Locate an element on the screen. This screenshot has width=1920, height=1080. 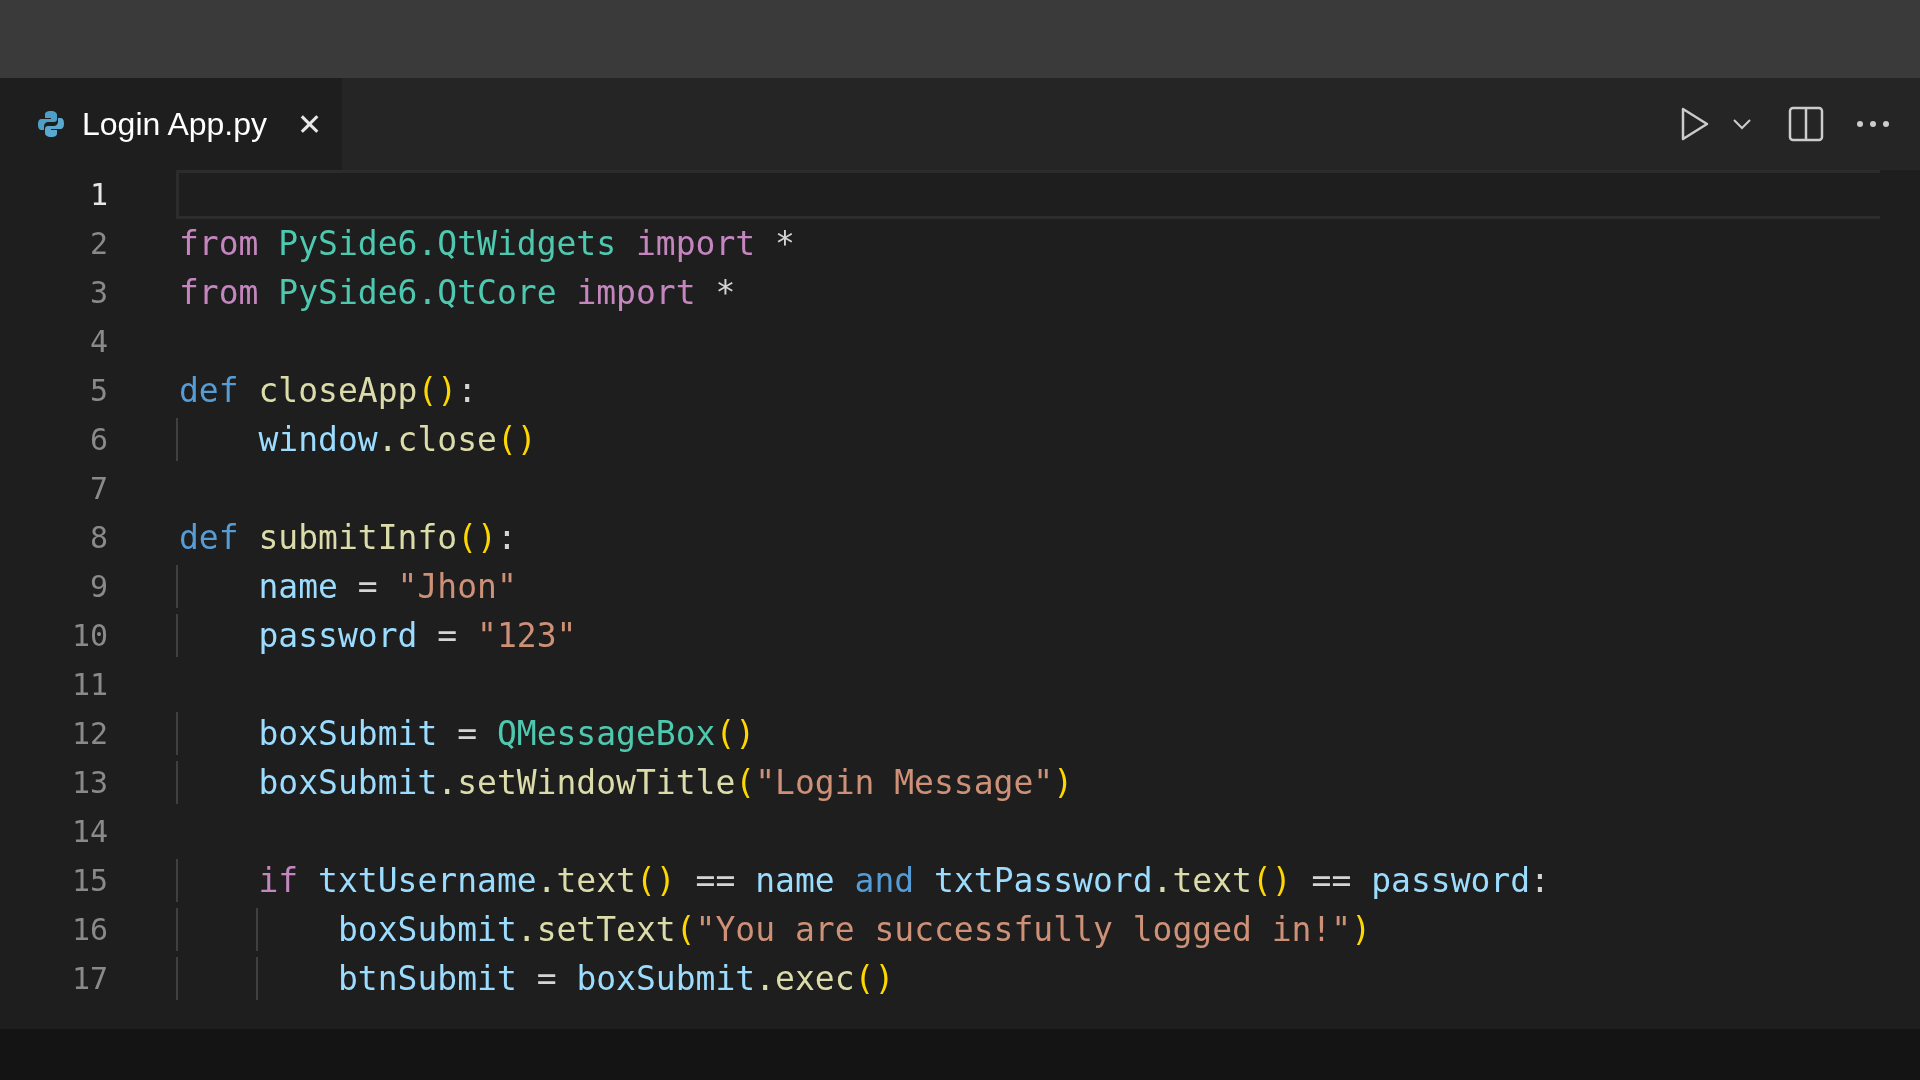
line-number: 11 is located at coordinates (89, 684).